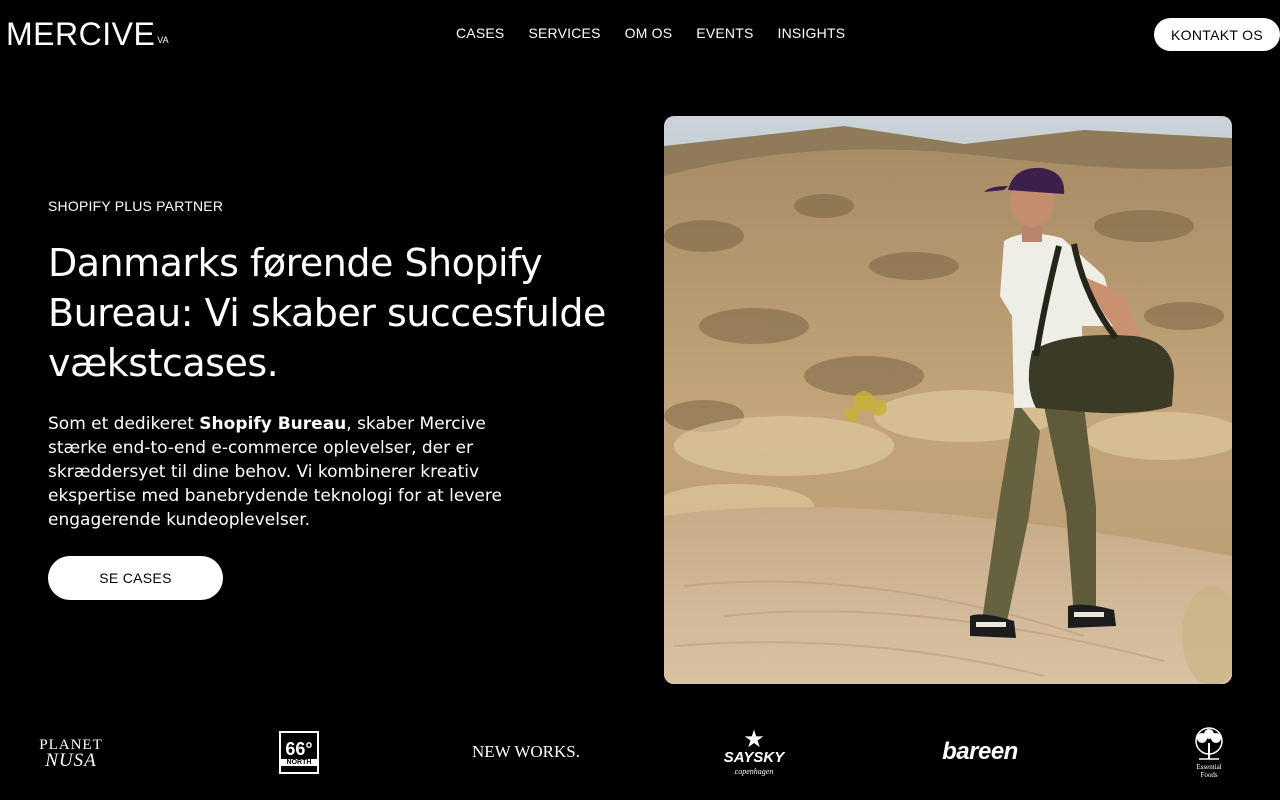  I want to click on logo-mark: VA, so click(163, 40).